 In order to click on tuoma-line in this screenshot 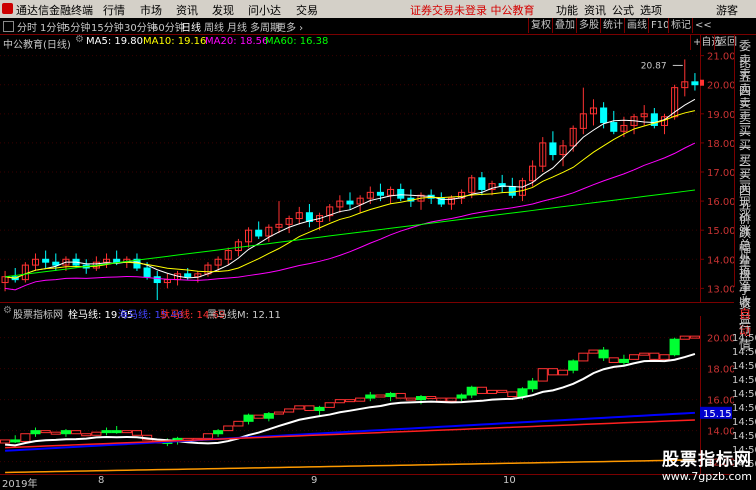, I will do `click(350, 434)`.